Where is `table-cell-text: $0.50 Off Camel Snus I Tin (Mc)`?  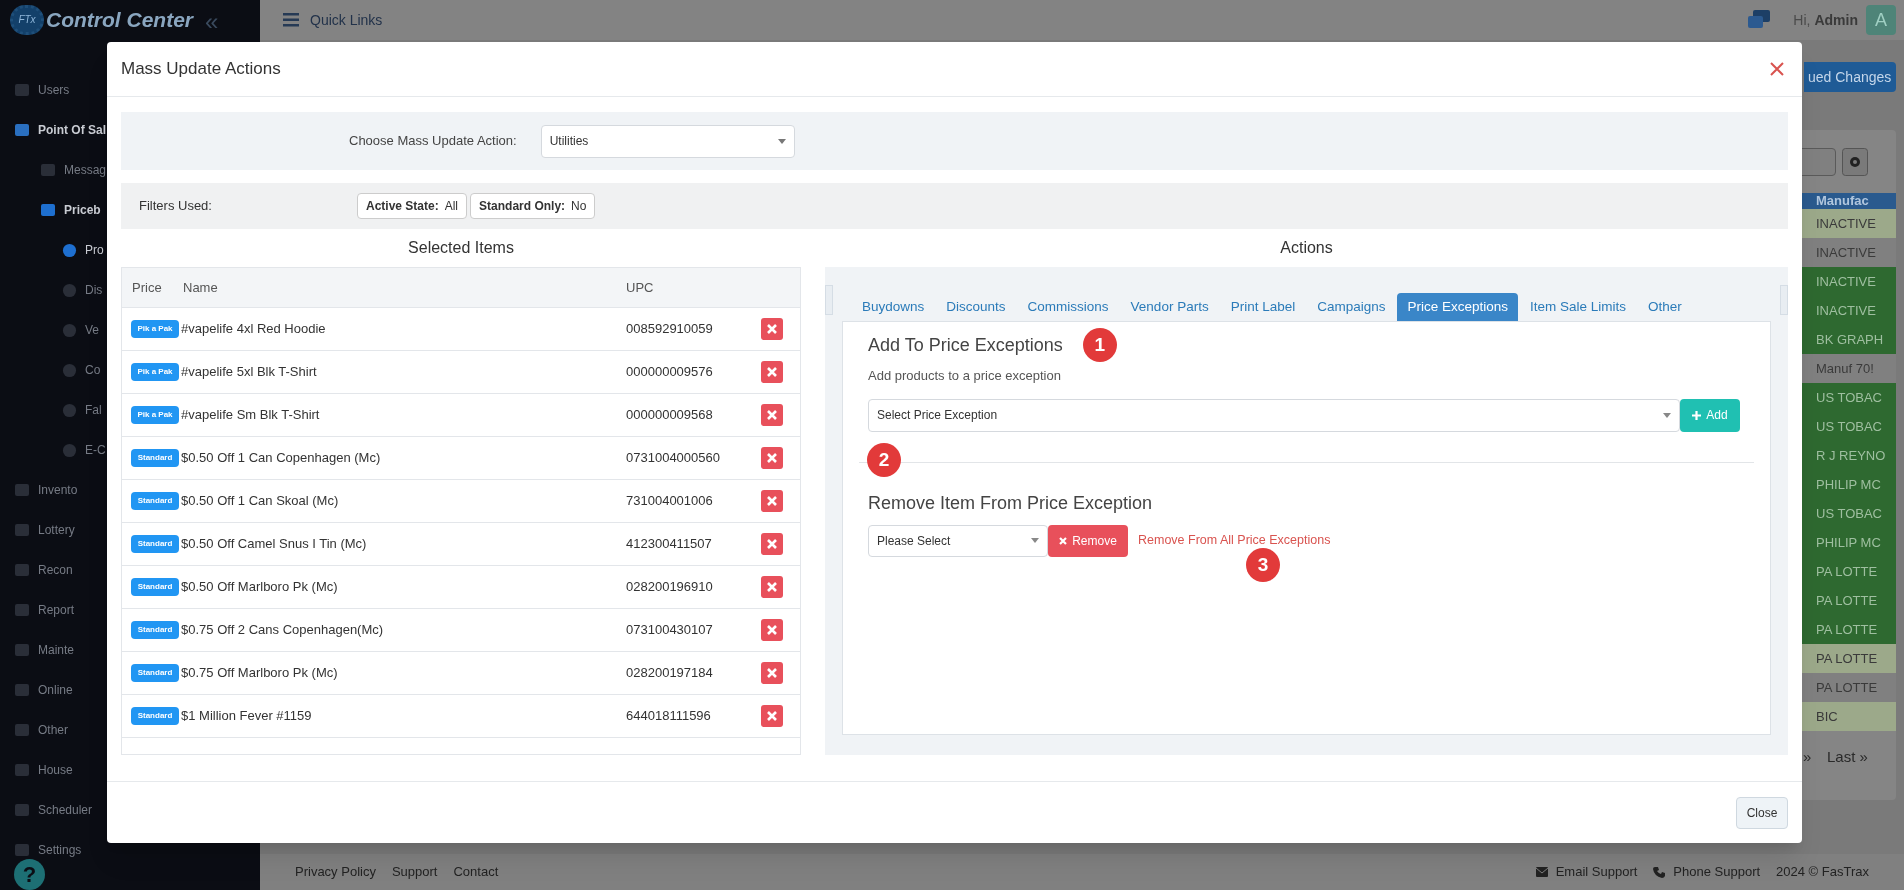
table-cell-text: $0.50 Off Camel Snus I Tin (Mc) is located at coordinates (274, 544).